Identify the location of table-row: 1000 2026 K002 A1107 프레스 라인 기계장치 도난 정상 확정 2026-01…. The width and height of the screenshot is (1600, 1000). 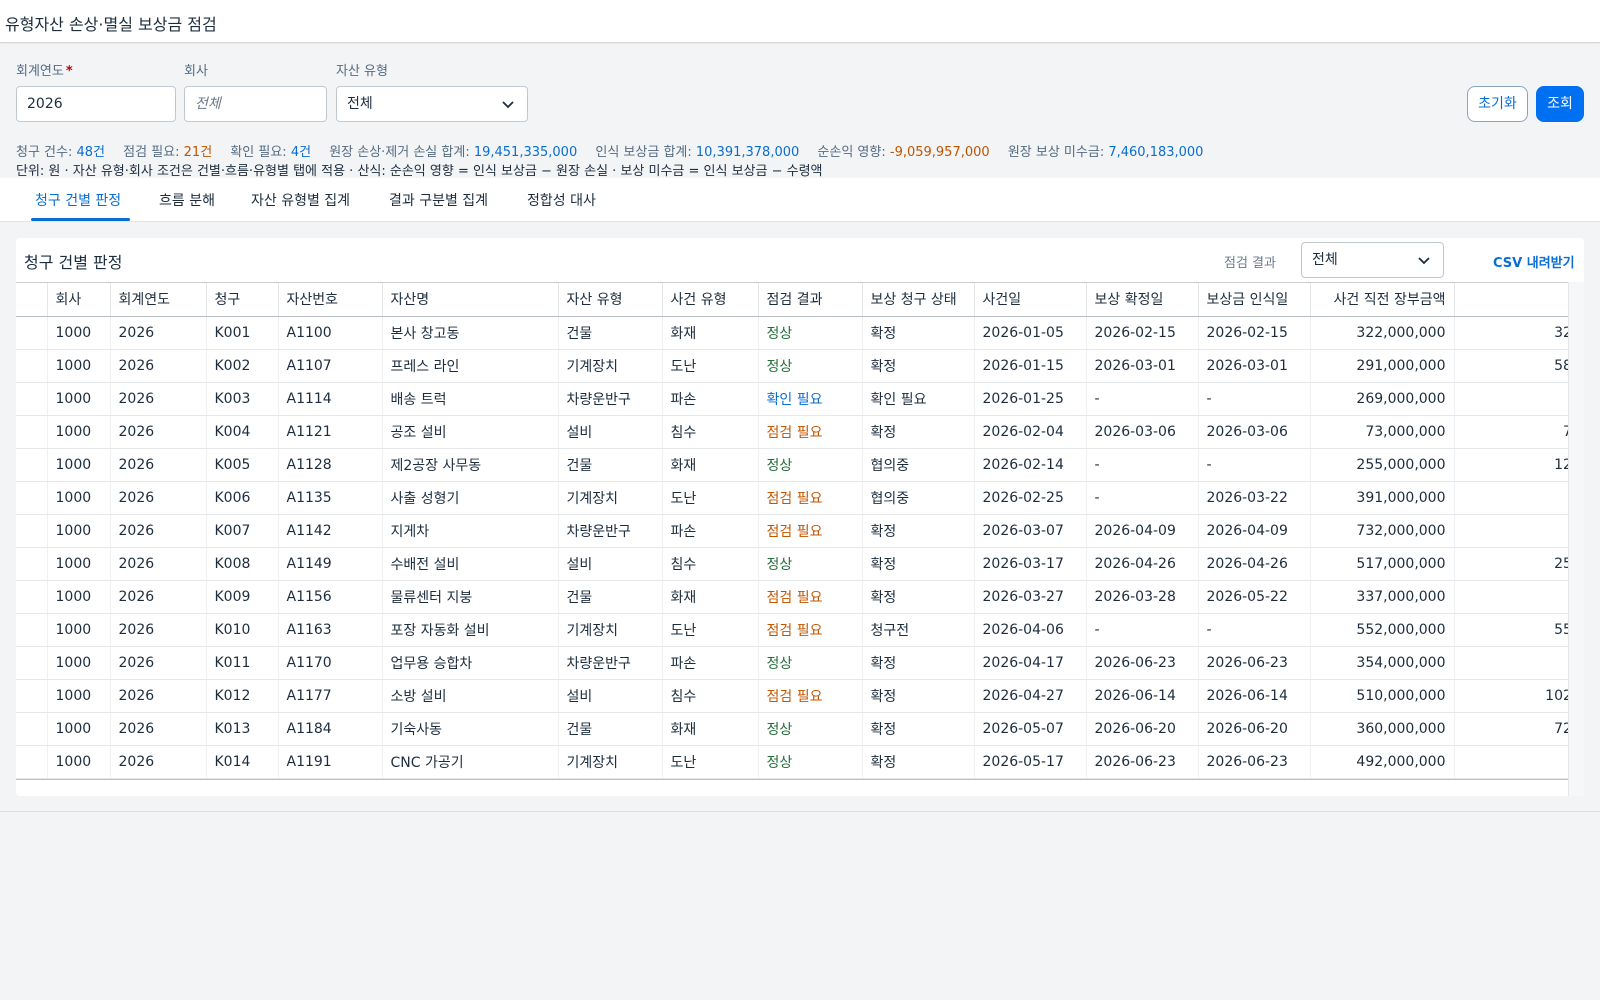
(792, 366).